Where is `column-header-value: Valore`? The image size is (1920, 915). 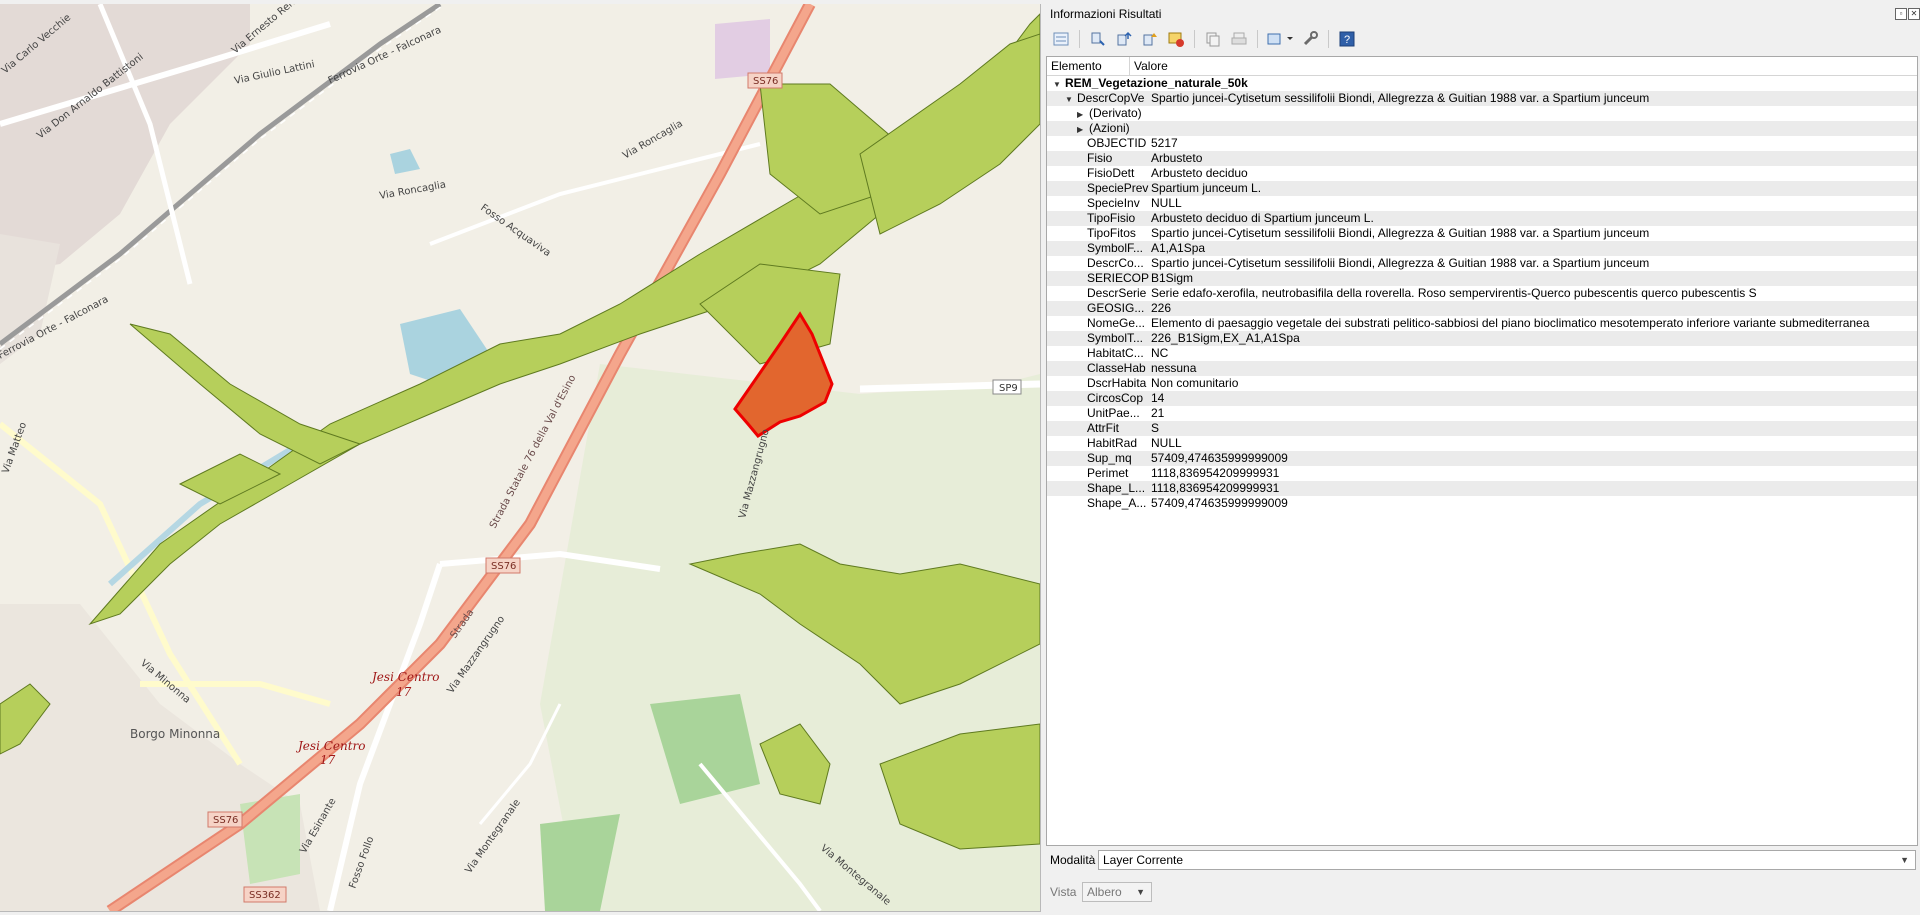 column-header-value: Valore is located at coordinates (1149, 66).